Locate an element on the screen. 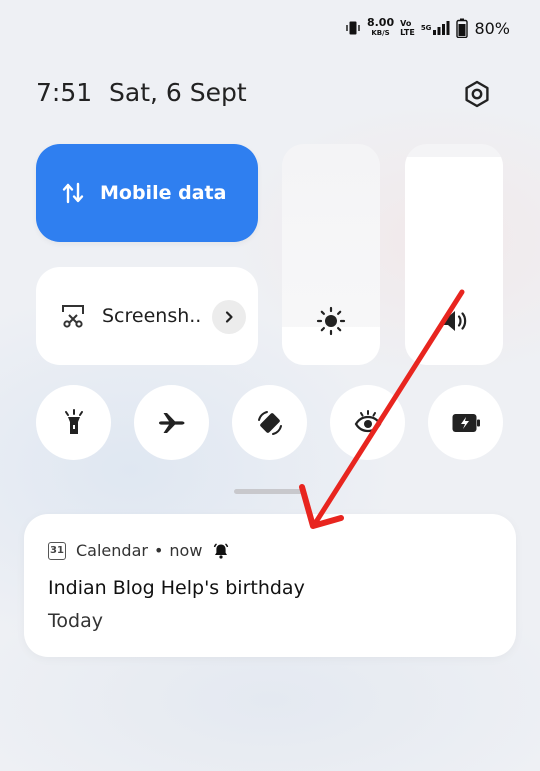 The height and width of the screenshot is (771, 540). battery-saver-toggle is located at coordinates (465, 422).